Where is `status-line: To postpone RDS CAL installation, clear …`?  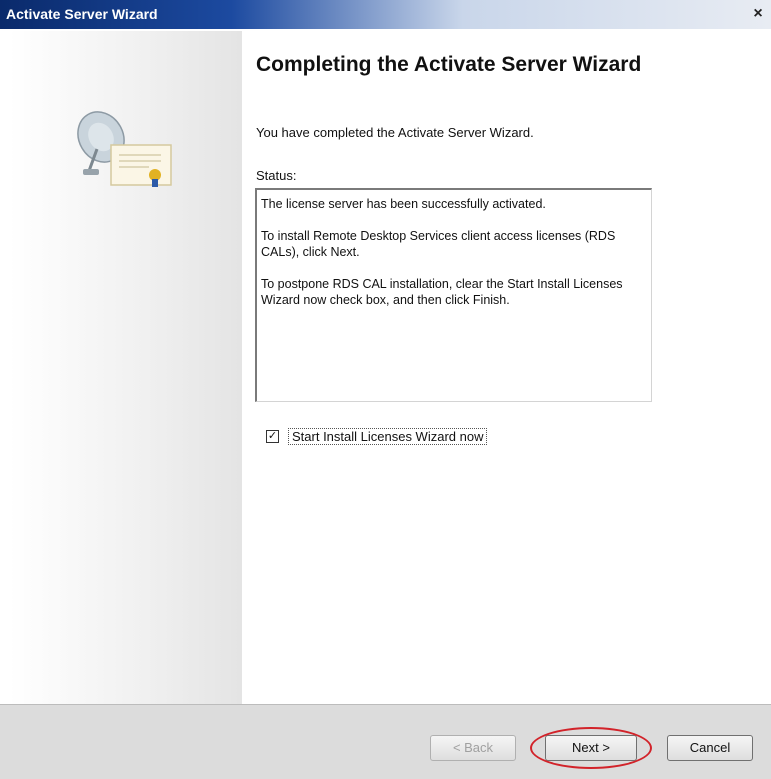 status-line: To postpone RDS CAL installation, clear … is located at coordinates (442, 292).